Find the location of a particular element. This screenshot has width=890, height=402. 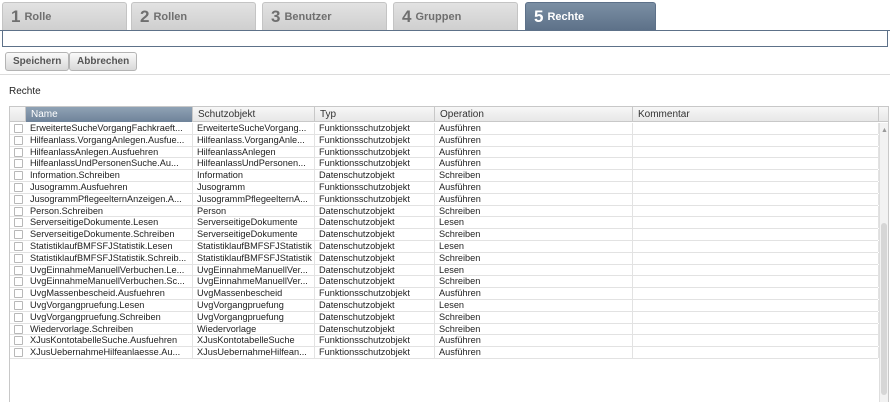

column-header-kommentar: Kommentar is located at coordinates (756, 114).